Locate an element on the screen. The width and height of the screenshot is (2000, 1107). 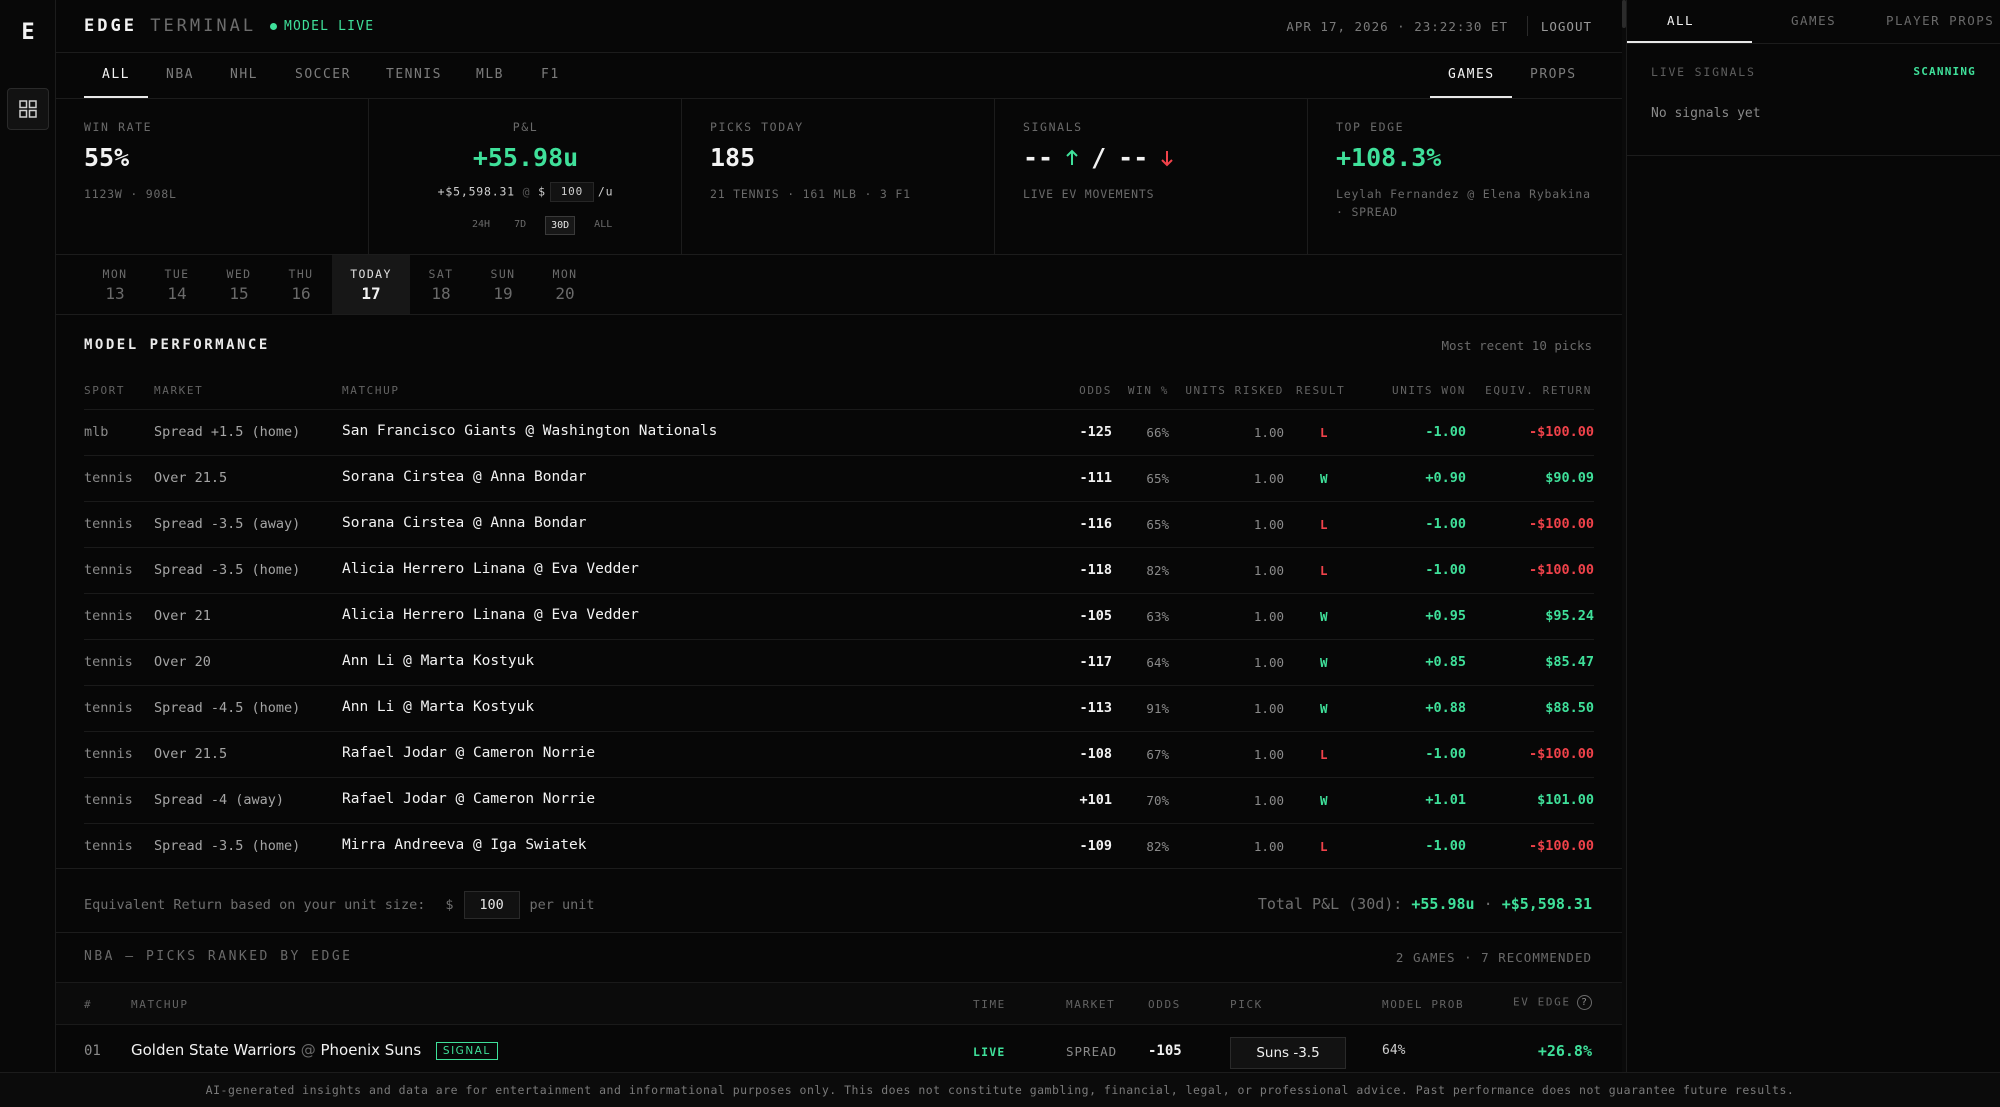
col-time: TIME is located at coordinates (989, 1004).